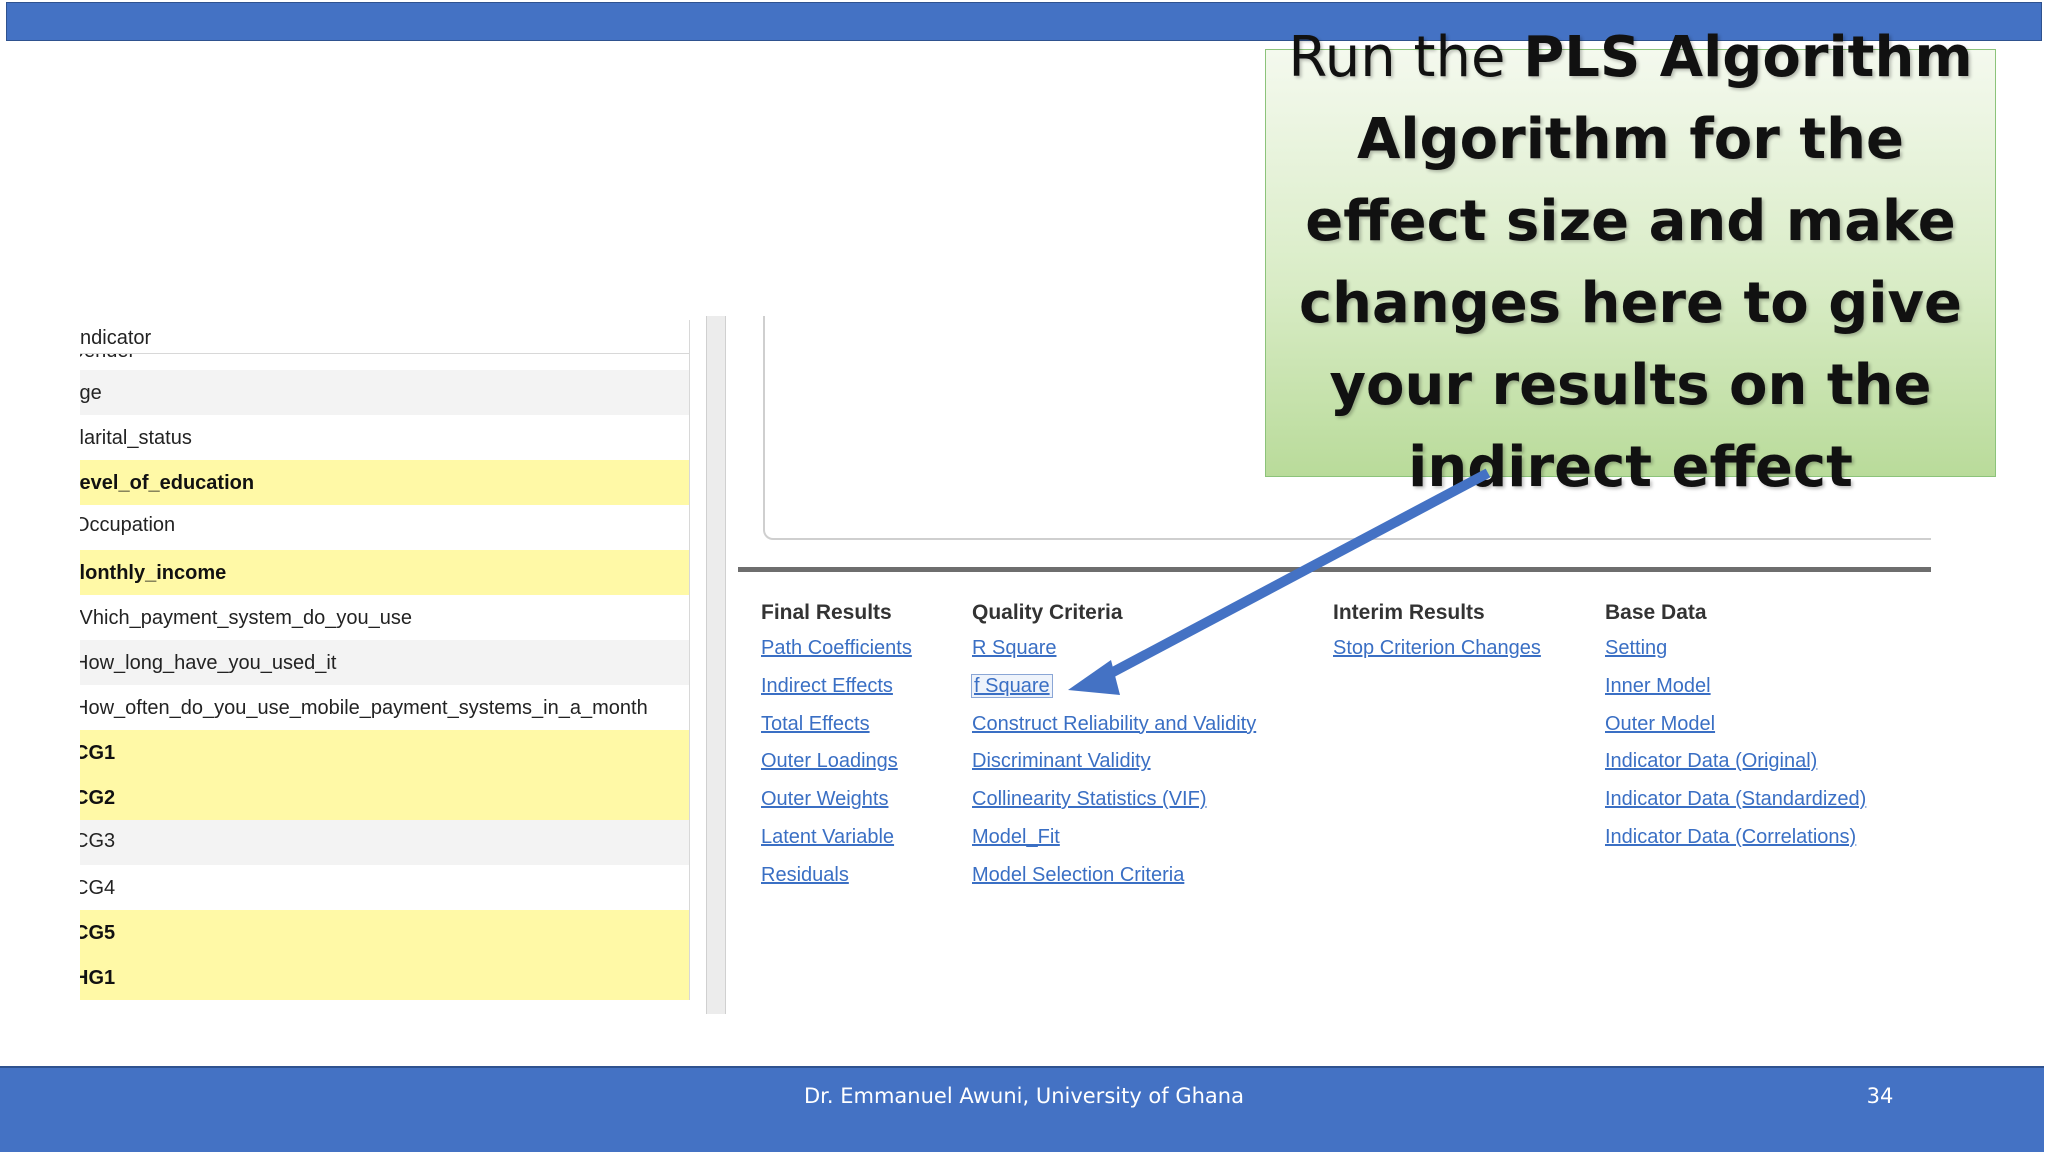 The width and height of the screenshot is (2048, 1152). I want to click on indicator-label: CG1, so click(98, 753).